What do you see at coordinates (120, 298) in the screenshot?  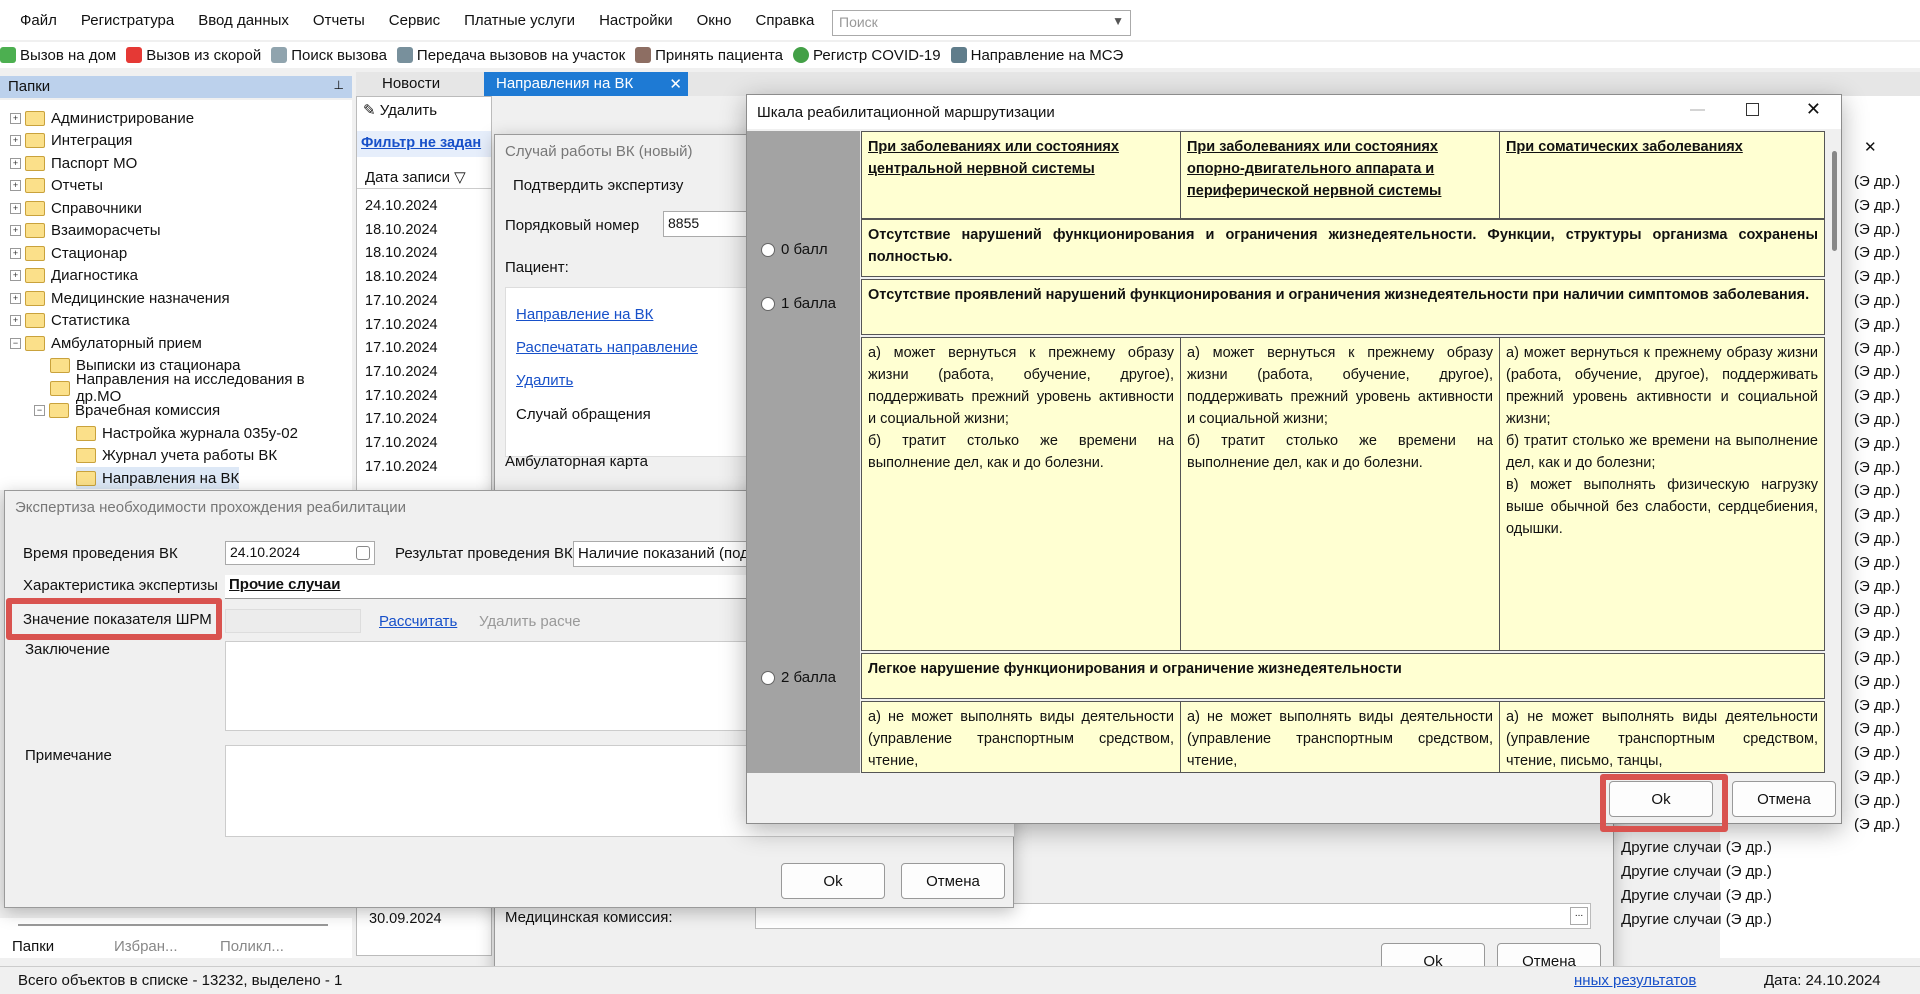 I see `tree-item: + Медицинские назначения` at bounding box center [120, 298].